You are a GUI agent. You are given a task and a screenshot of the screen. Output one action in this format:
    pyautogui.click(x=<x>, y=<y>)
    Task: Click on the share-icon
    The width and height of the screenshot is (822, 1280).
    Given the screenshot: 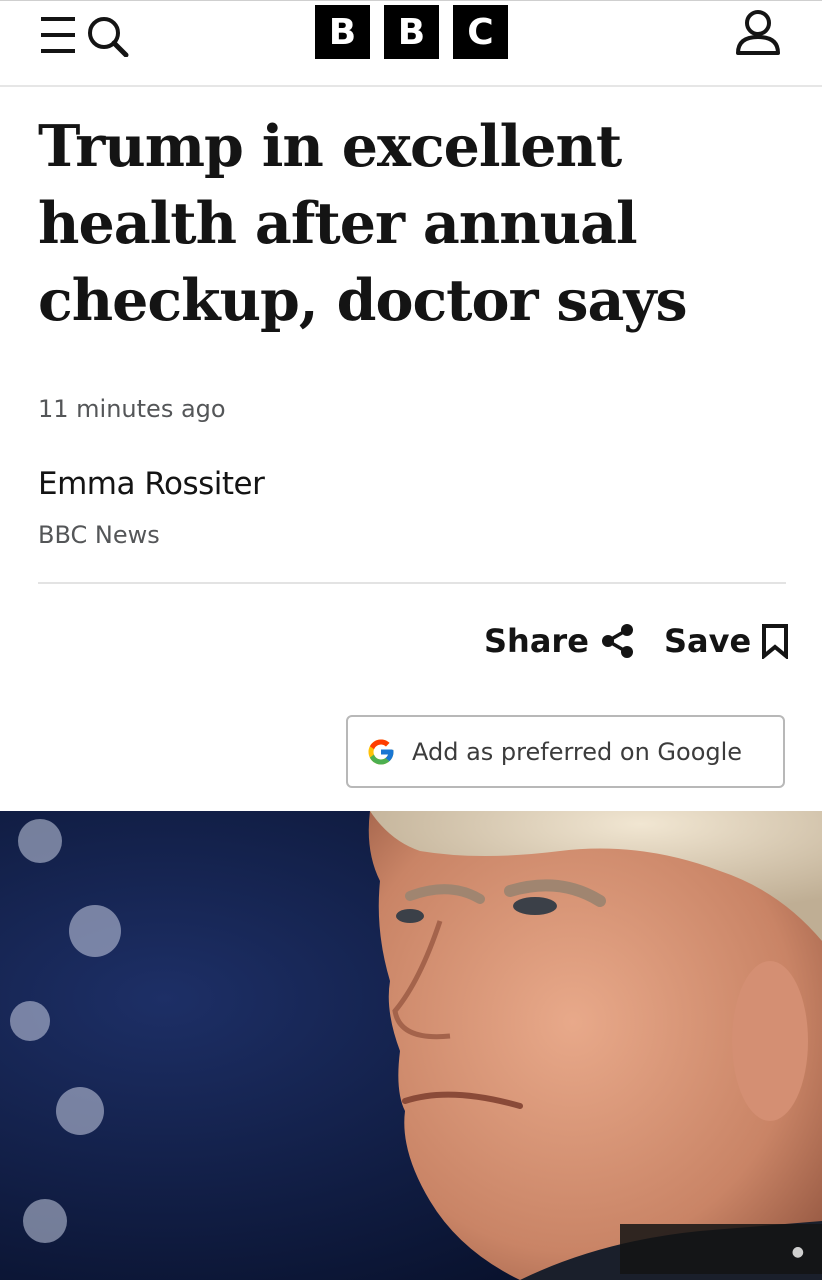 What is the action you would take?
    pyautogui.click(x=617, y=641)
    